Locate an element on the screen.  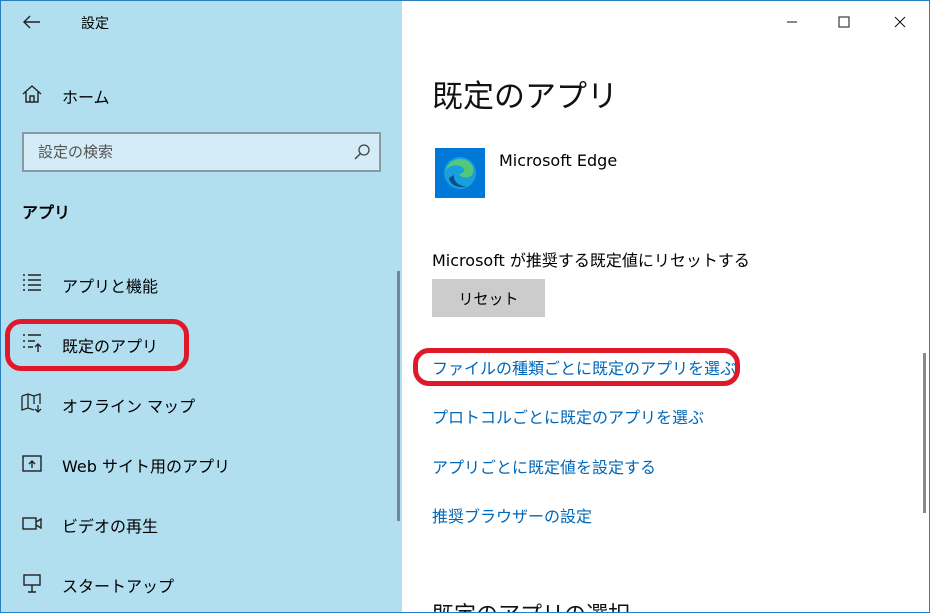
search-icon is located at coordinates (362, 152).